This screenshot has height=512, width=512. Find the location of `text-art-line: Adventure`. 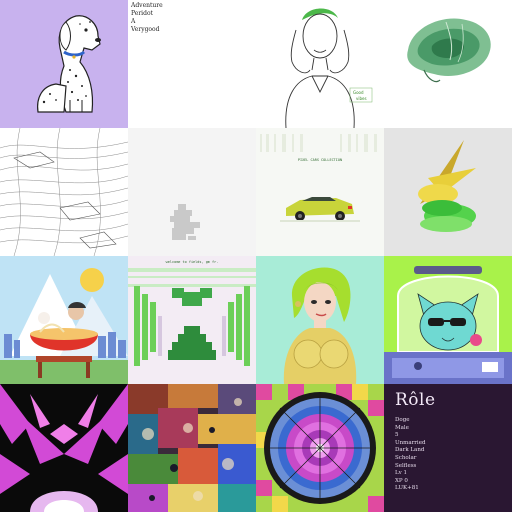

text-art-line: Adventure is located at coordinates (147, 5).